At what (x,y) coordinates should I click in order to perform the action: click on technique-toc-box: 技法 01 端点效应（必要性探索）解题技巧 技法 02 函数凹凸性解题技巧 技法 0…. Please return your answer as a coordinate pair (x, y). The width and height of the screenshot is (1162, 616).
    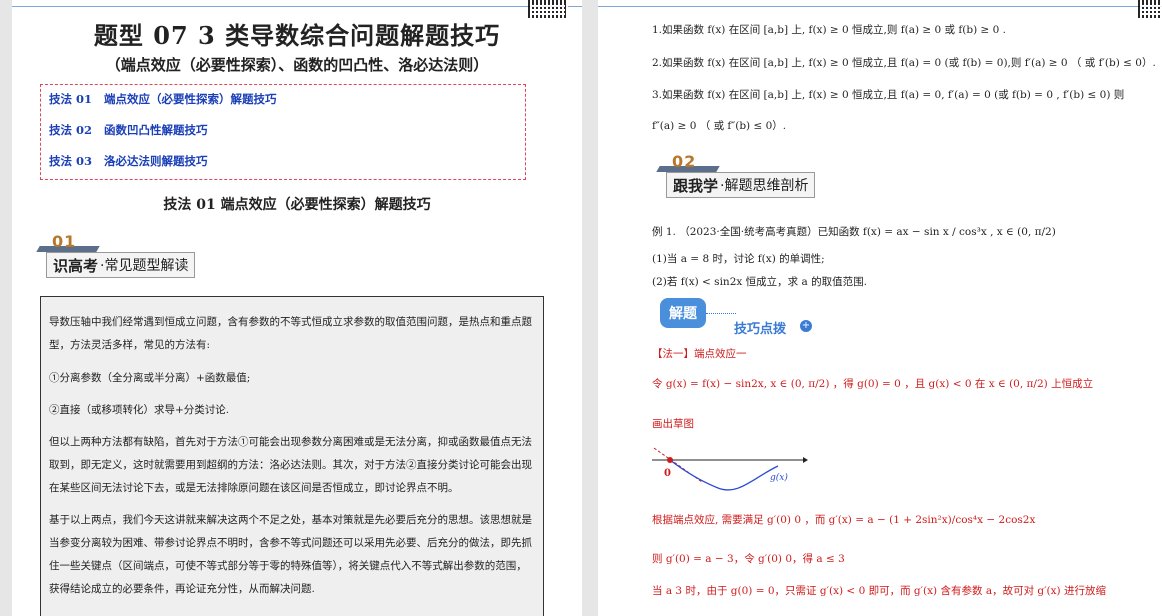
    Looking at the image, I should click on (283, 132).